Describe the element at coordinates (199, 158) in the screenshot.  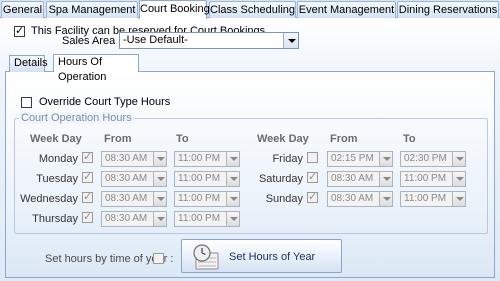
I see `to-value-monday: 11:00 PM` at that location.